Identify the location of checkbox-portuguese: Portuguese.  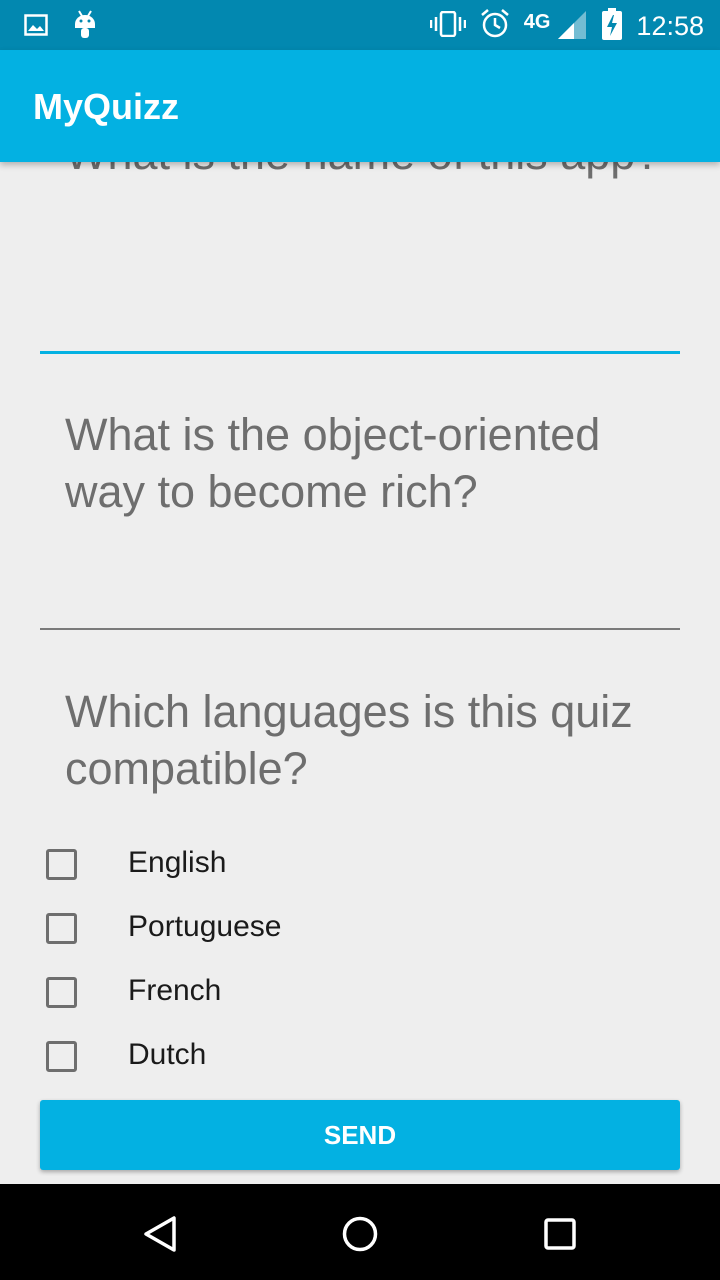
(163, 928).